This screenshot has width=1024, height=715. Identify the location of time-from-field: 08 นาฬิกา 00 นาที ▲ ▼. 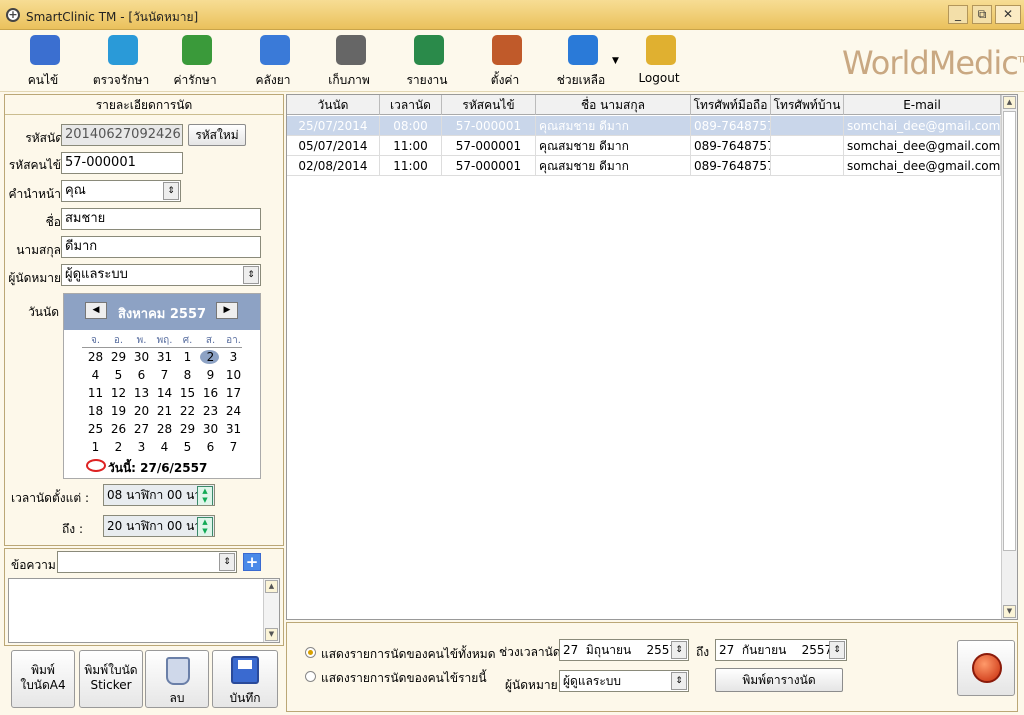
(159, 495).